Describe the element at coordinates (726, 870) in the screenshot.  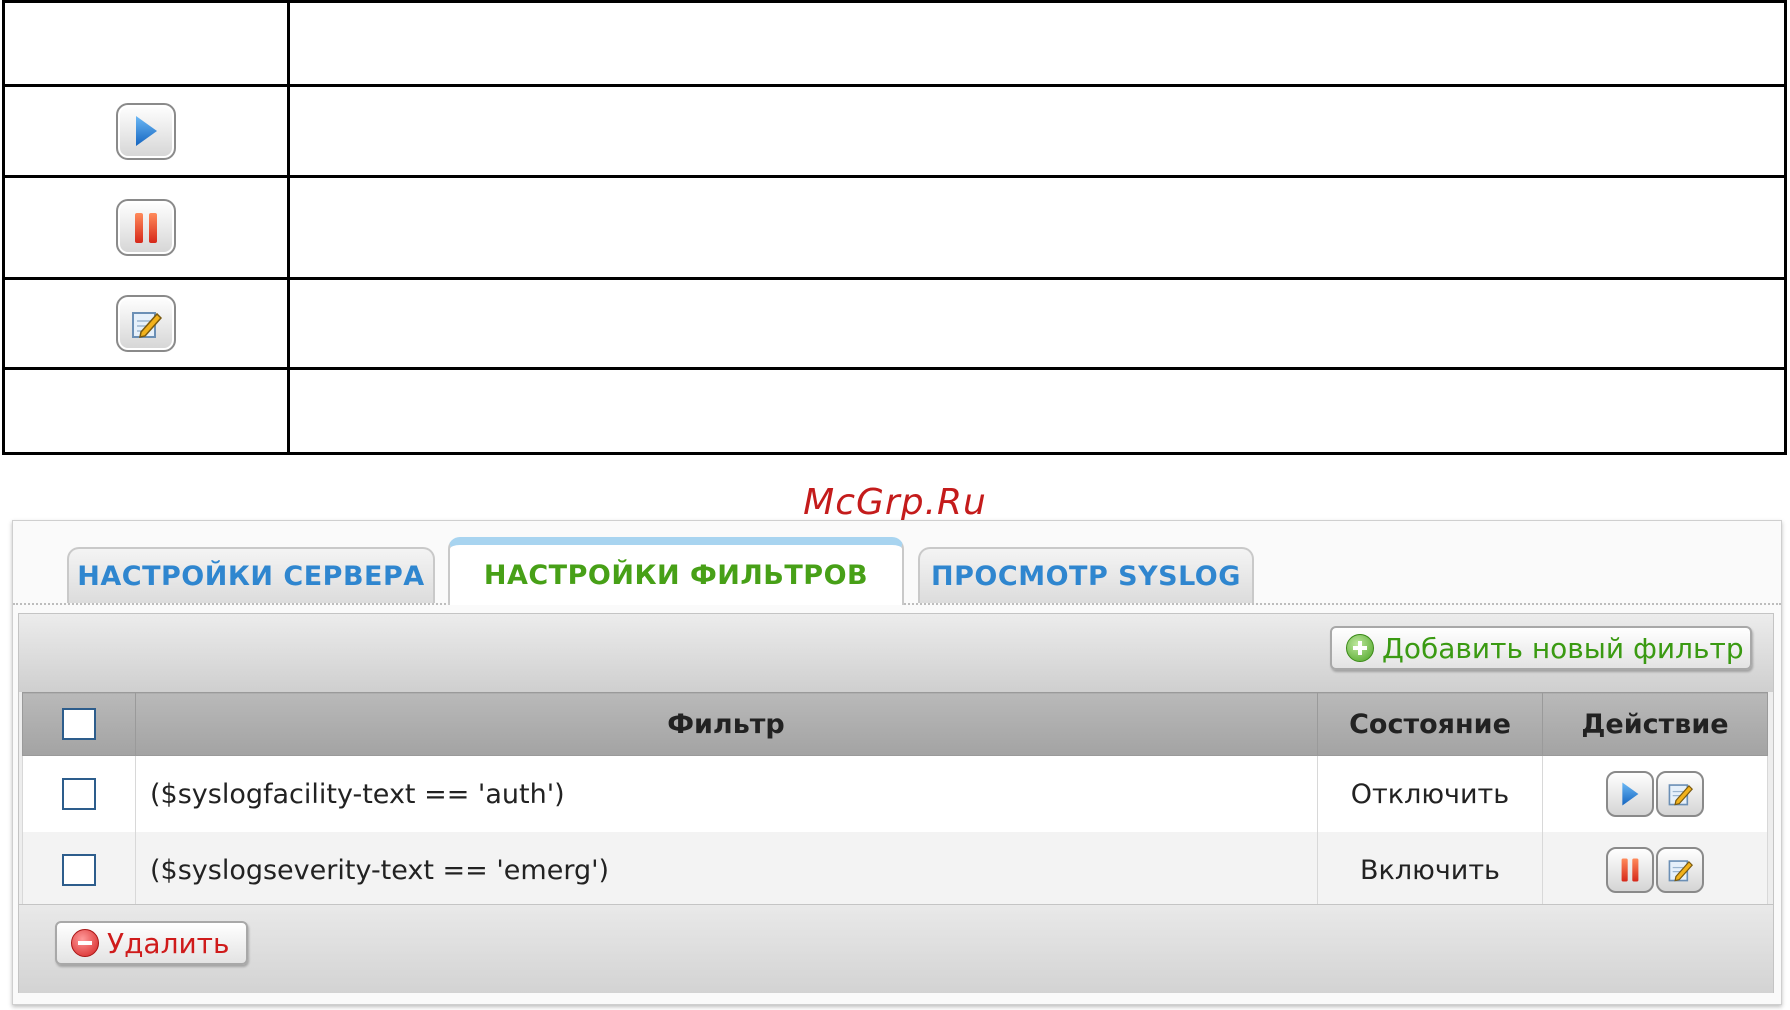
I see `filter-expression: ($syslogseverity-text == 'emerg')` at that location.